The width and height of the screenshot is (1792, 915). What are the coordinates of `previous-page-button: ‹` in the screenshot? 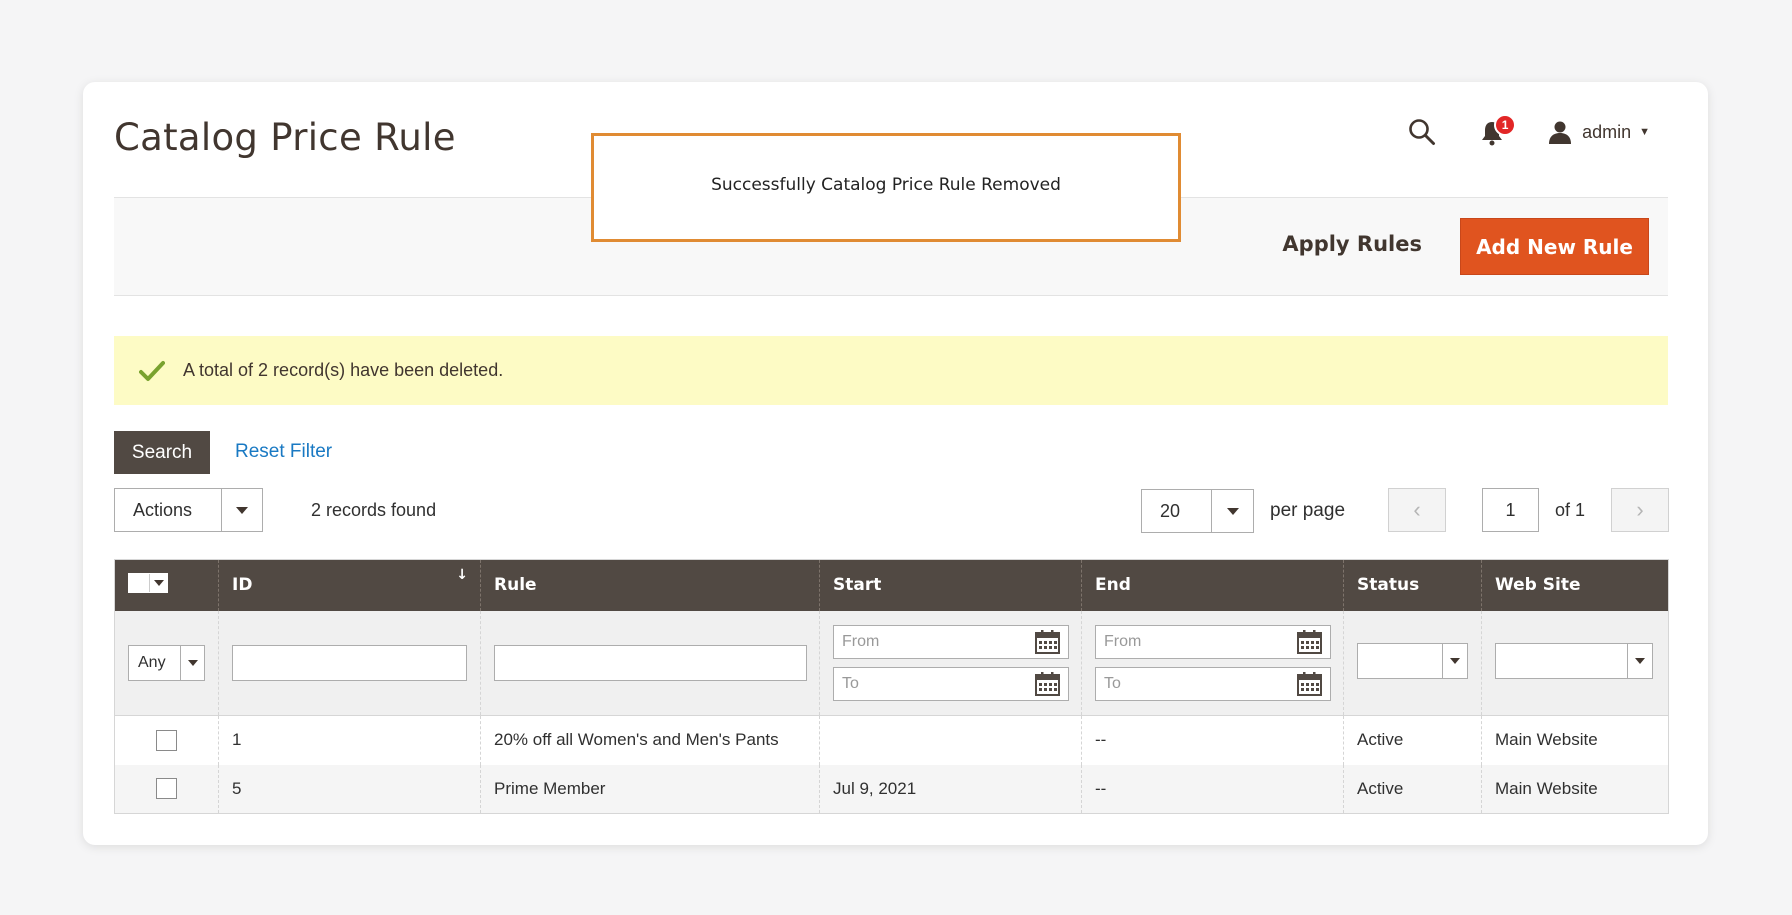 It's located at (1417, 510).